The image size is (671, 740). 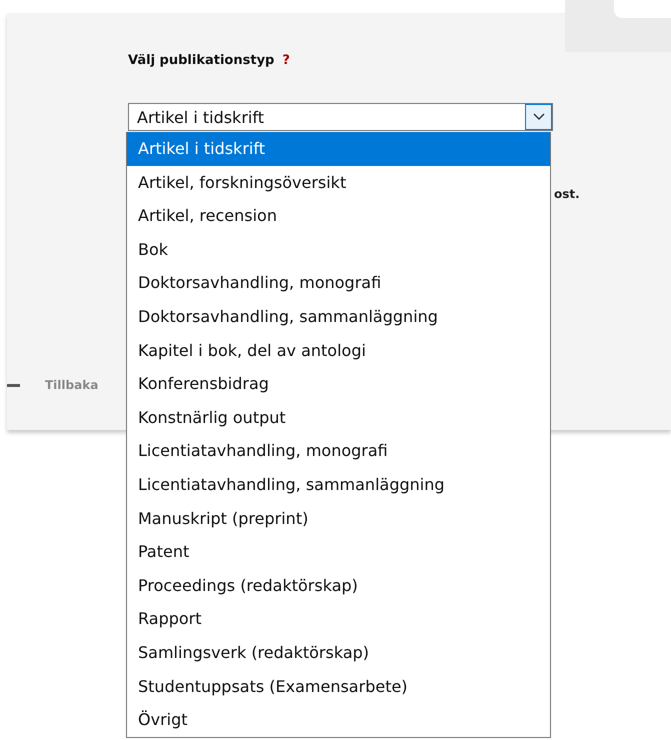 I want to click on dropdown-option: Licentiatavhandling, monografi, so click(x=338, y=451).